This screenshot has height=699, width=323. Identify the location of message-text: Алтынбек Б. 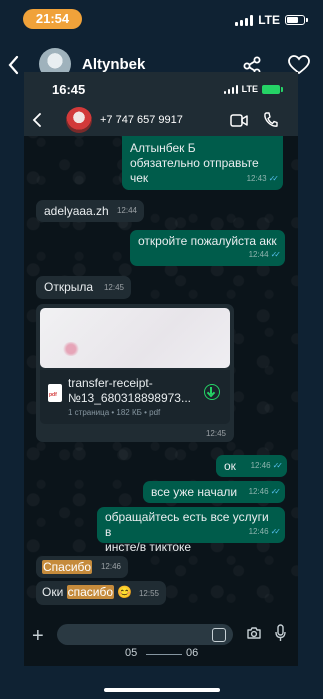
(163, 148).